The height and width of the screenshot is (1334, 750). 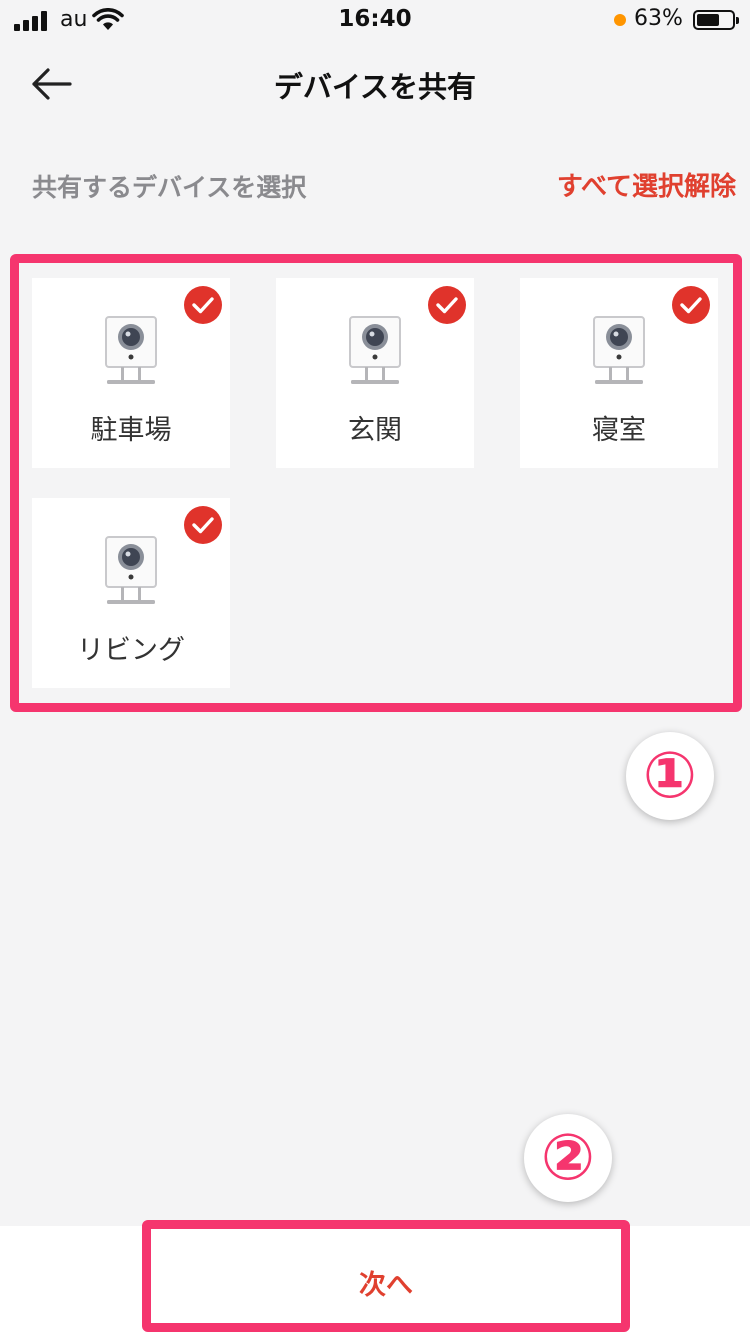 What do you see at coordinates (658, 18) in the screenshot?
I see `battery-percent: 63%` at bounding box center [658, 18].